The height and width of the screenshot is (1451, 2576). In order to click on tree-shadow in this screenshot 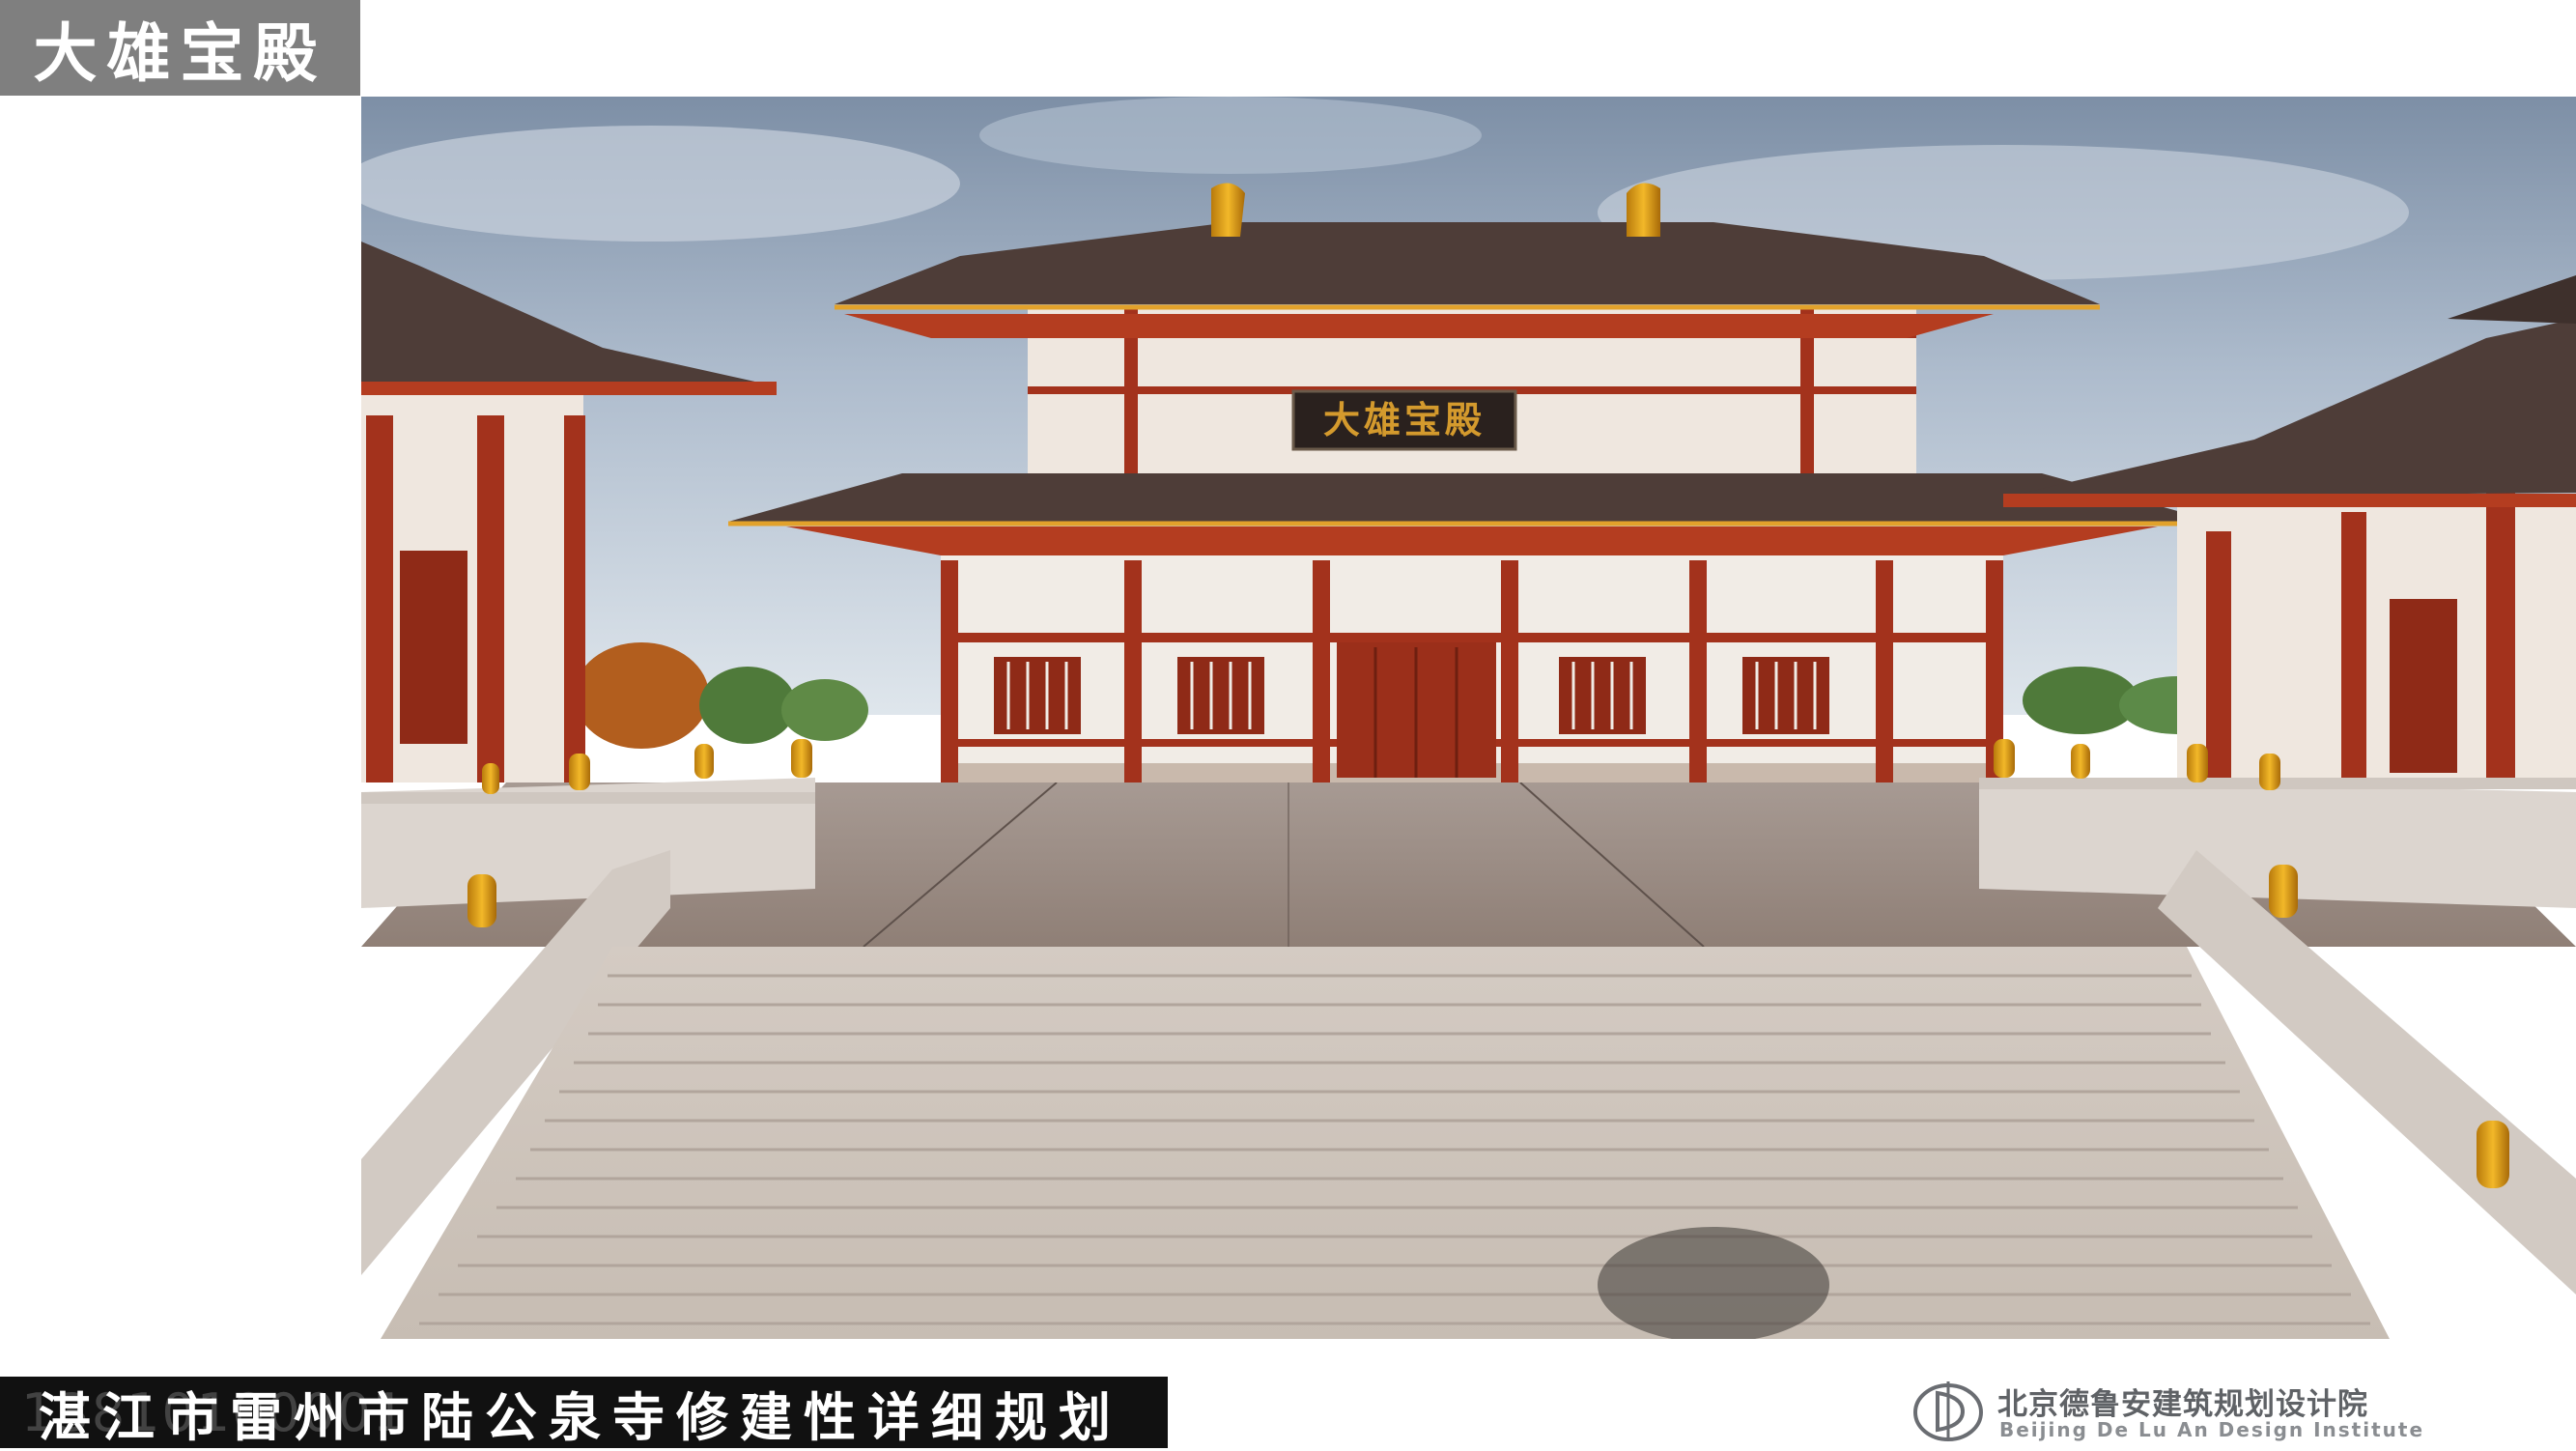, I will do `click(1713, 1283)`.